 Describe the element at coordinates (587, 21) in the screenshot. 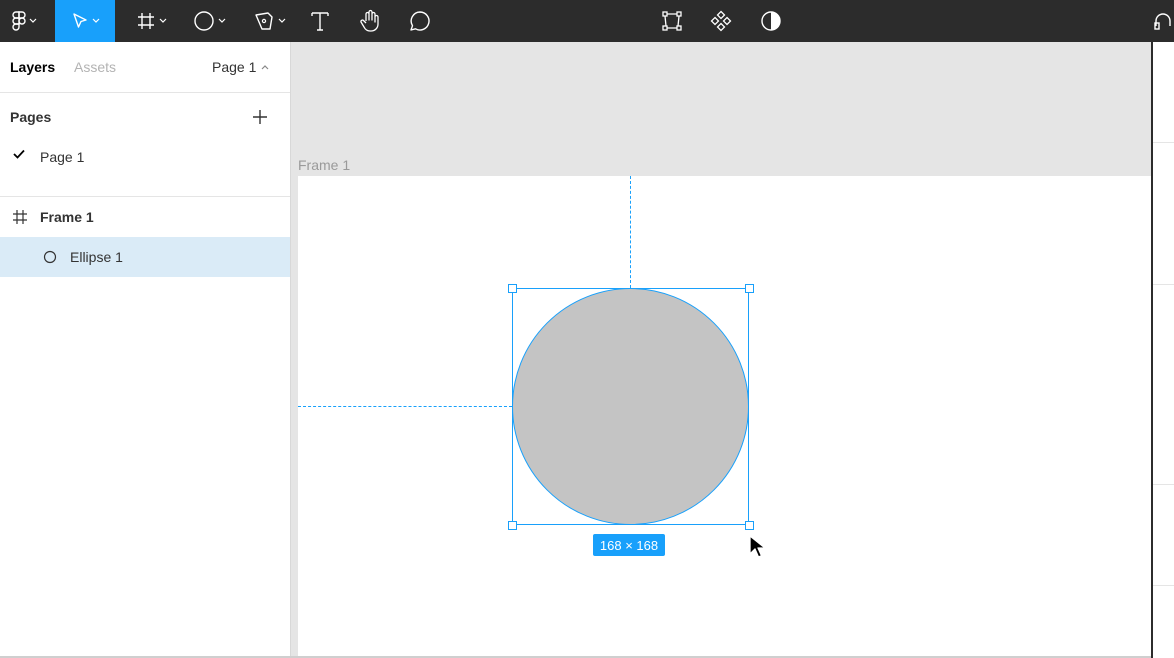

I see `toolbar` at that location.